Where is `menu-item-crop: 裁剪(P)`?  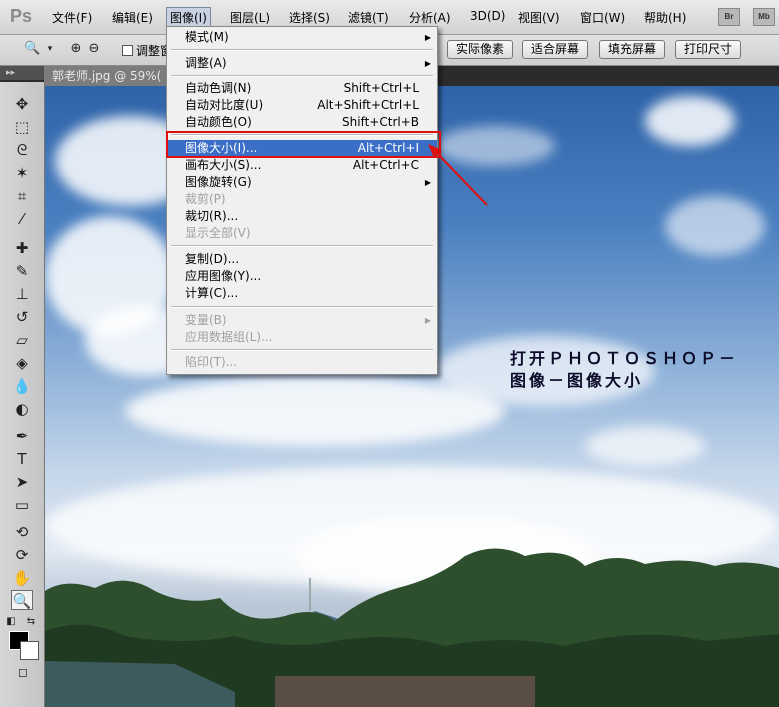
menu-item-crop: 裁剪(P) is located at coordinates (302, 199).